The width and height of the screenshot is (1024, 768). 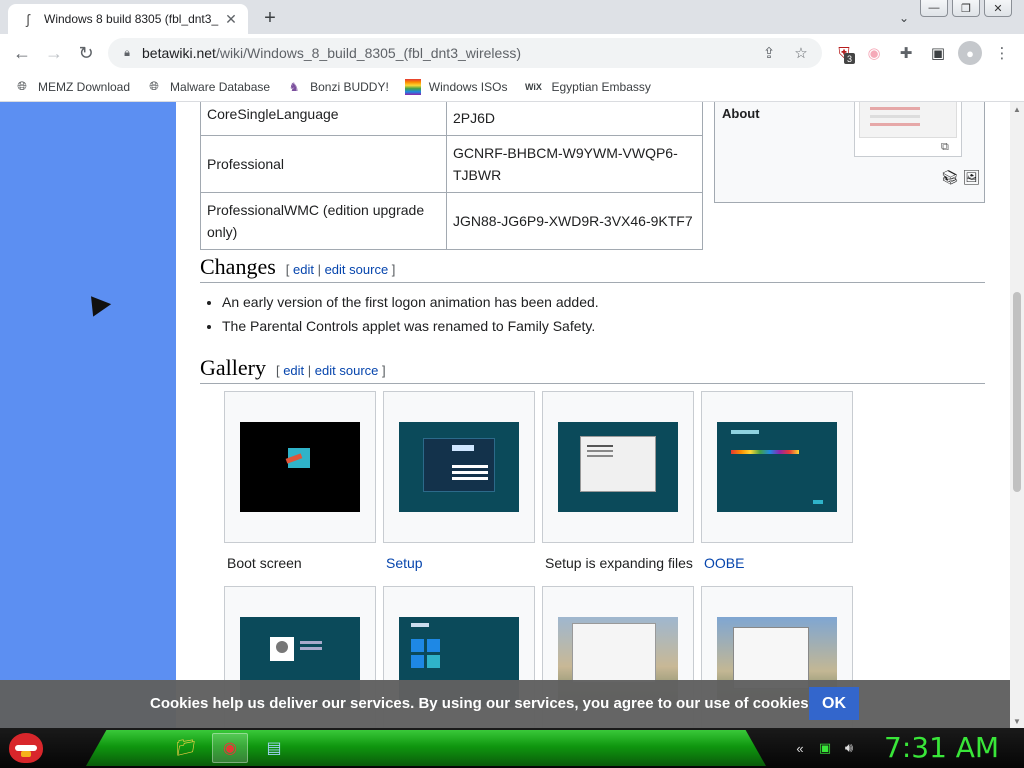 I want to click on cookie-ok-button: OK, so click(x=834, y=703).